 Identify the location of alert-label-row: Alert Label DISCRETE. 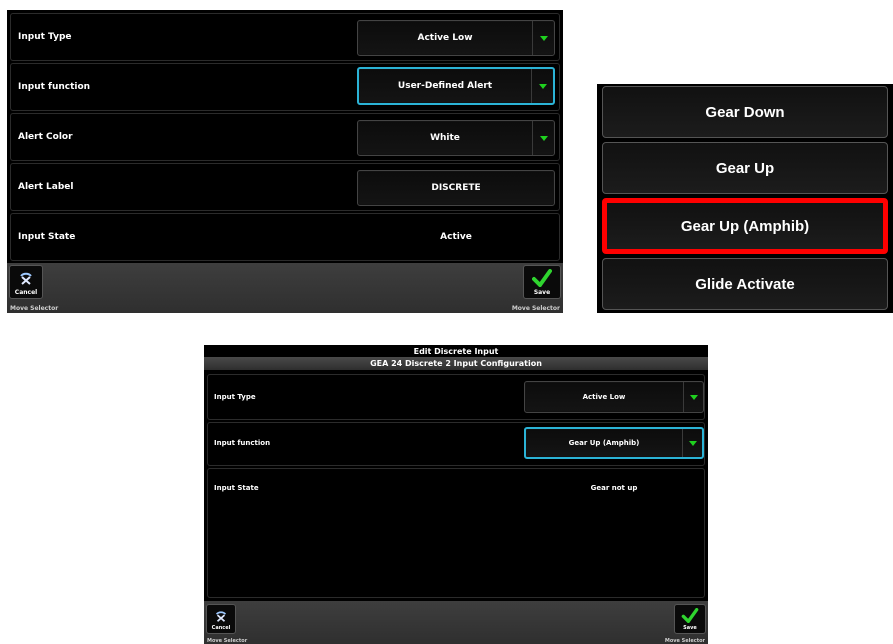
(285, 187).